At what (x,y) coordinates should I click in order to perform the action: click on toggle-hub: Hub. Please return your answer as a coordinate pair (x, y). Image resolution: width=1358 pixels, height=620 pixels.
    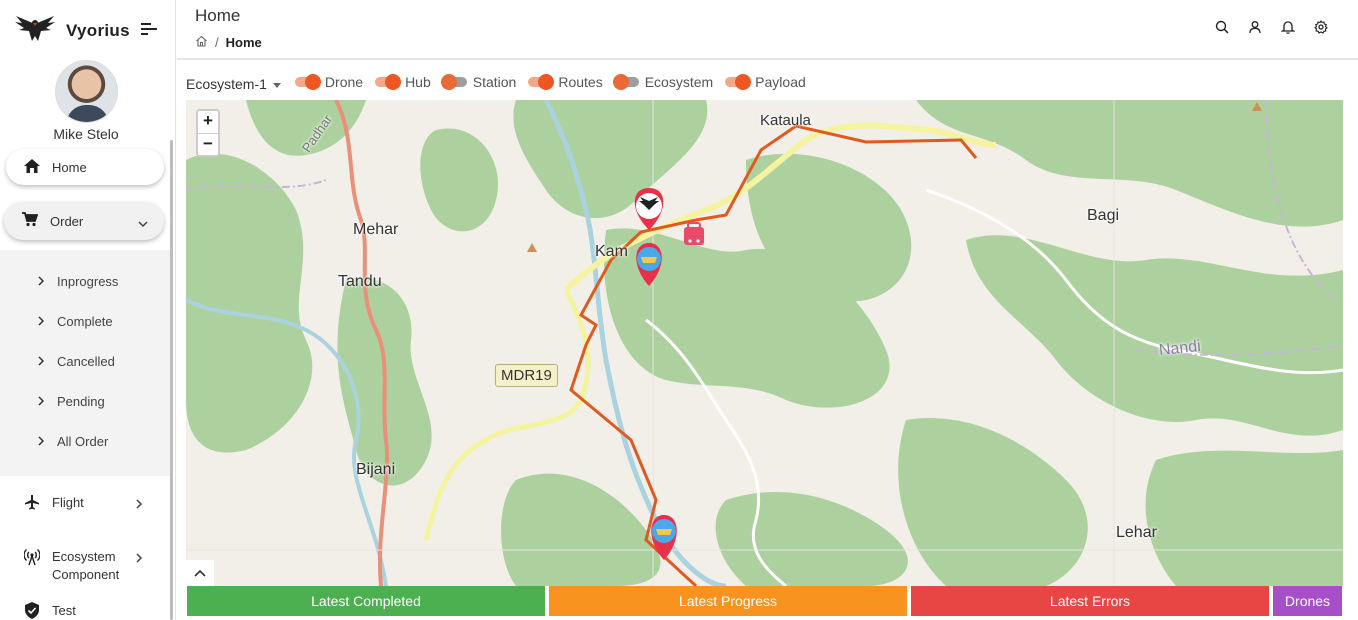
    Looking at the image, I should click on (403, 82).